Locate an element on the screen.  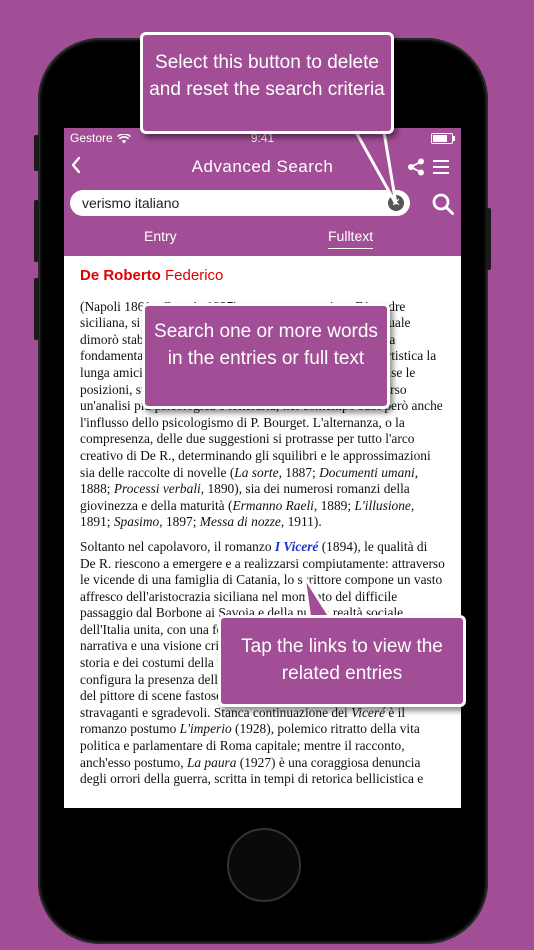
search-bar: verismo italiano ✕ is located at coordinates (262, 204).